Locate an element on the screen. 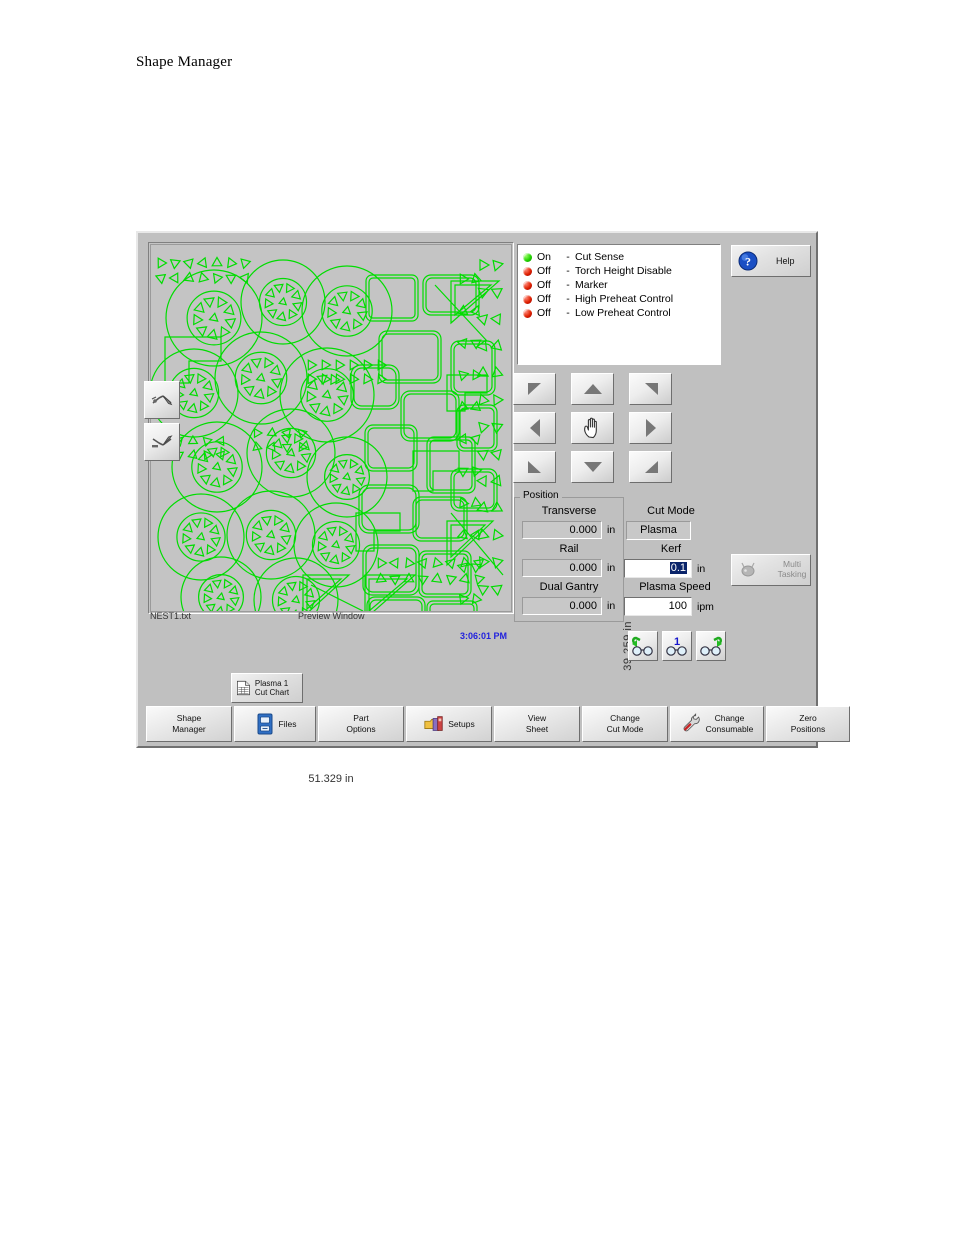 This screenshot has height=1235, width=954. nest-drawing is located at coordinates (331, 428).